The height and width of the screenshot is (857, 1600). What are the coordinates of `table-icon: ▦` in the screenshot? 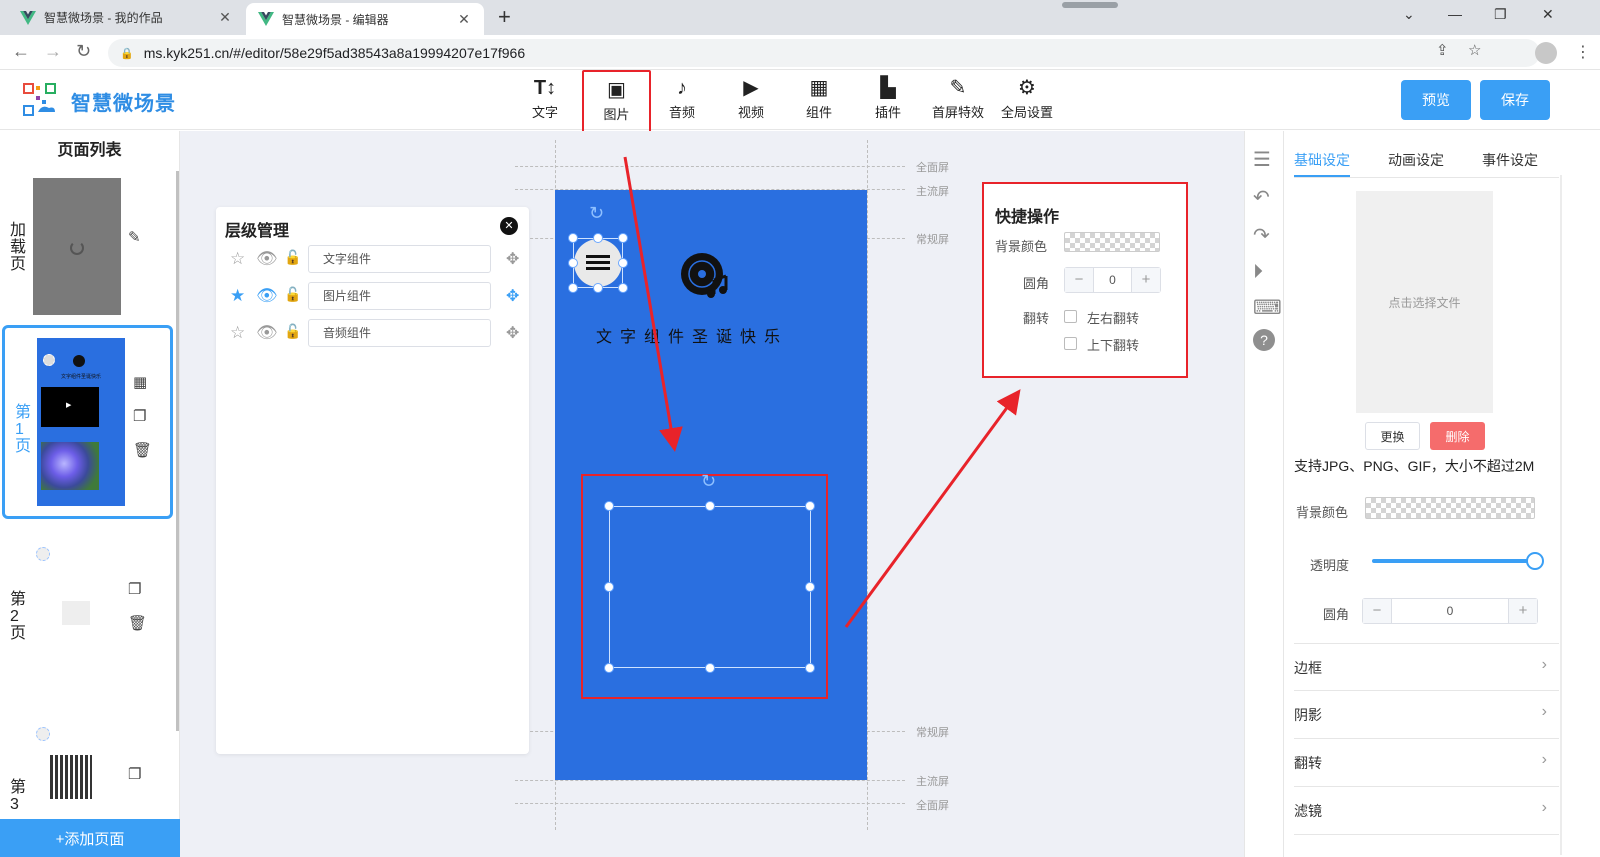 It's located at (140, 382).